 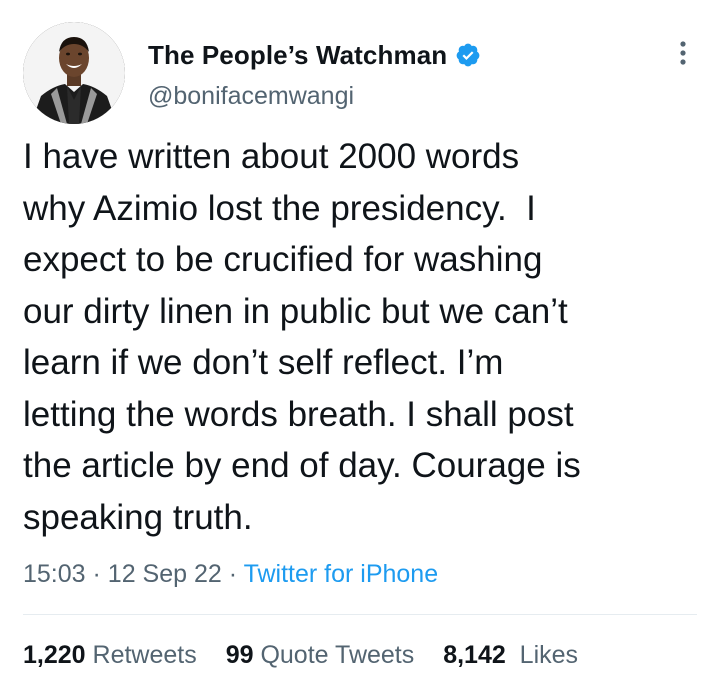 I want to click on retweets-count: 1,220, so click(x=54, y=655).